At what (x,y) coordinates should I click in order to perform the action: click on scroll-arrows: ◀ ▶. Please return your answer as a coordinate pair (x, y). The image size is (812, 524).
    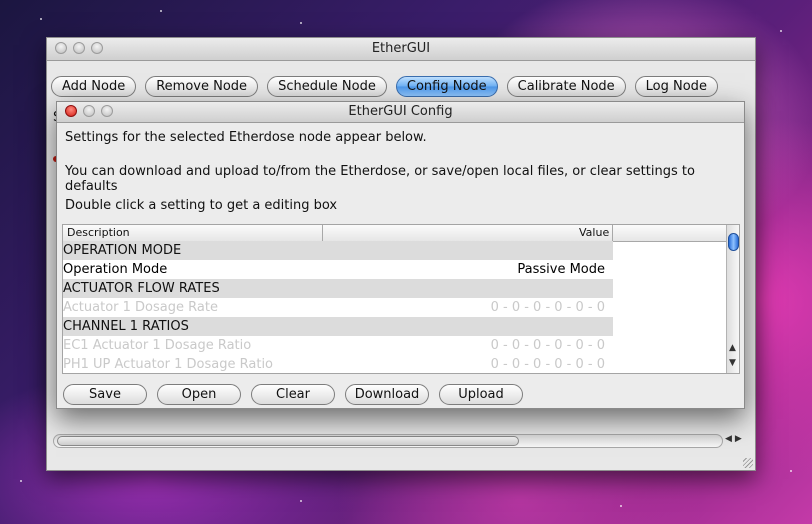
    Looking at the image, I should click on (733, 439).